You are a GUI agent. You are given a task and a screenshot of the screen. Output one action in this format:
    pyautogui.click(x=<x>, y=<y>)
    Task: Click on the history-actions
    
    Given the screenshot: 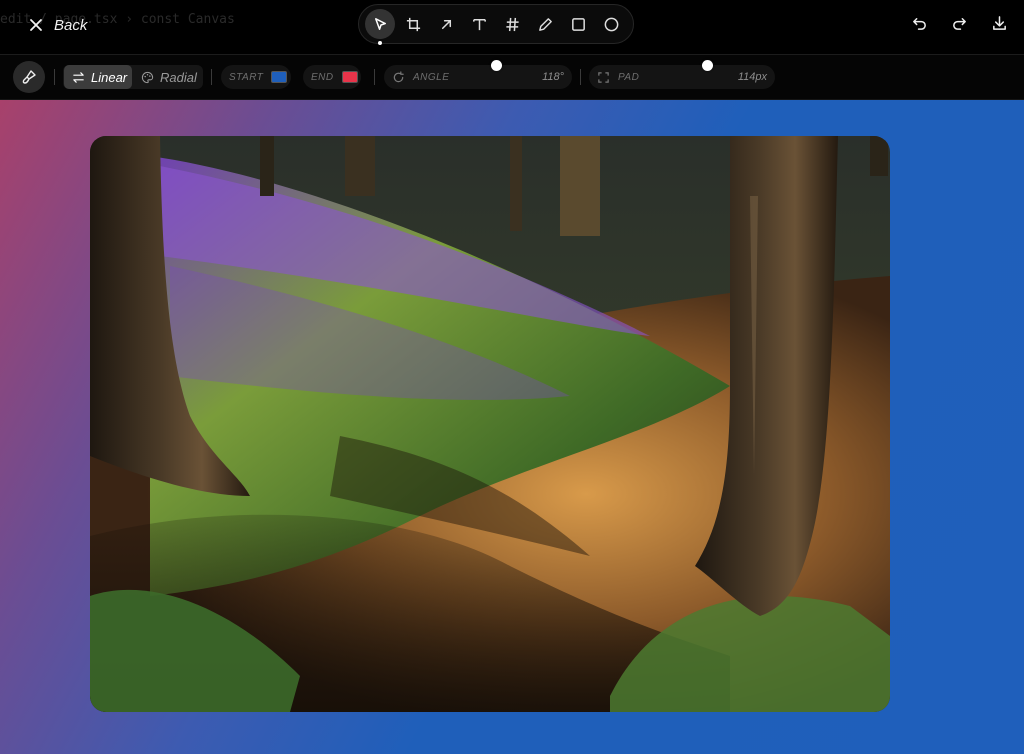 What is the action you would take?
    pyautogui.click(x=959, y=23)
    